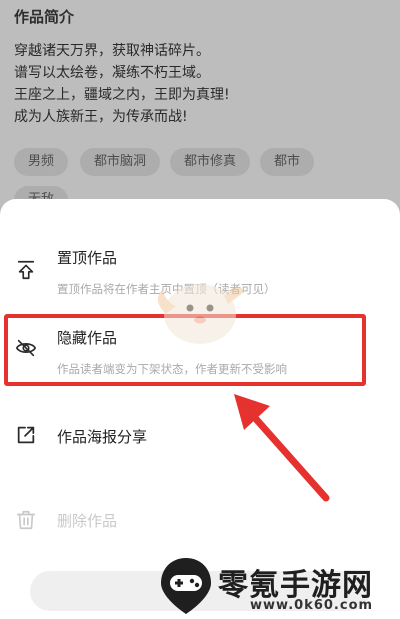 Image resolution: width=400 pixels, height=619 pixels. What do you see at coordinates (312, 605) in the screenshot?
I see `watermark-url: www.0k60.com` at bounding box center [312, 605].